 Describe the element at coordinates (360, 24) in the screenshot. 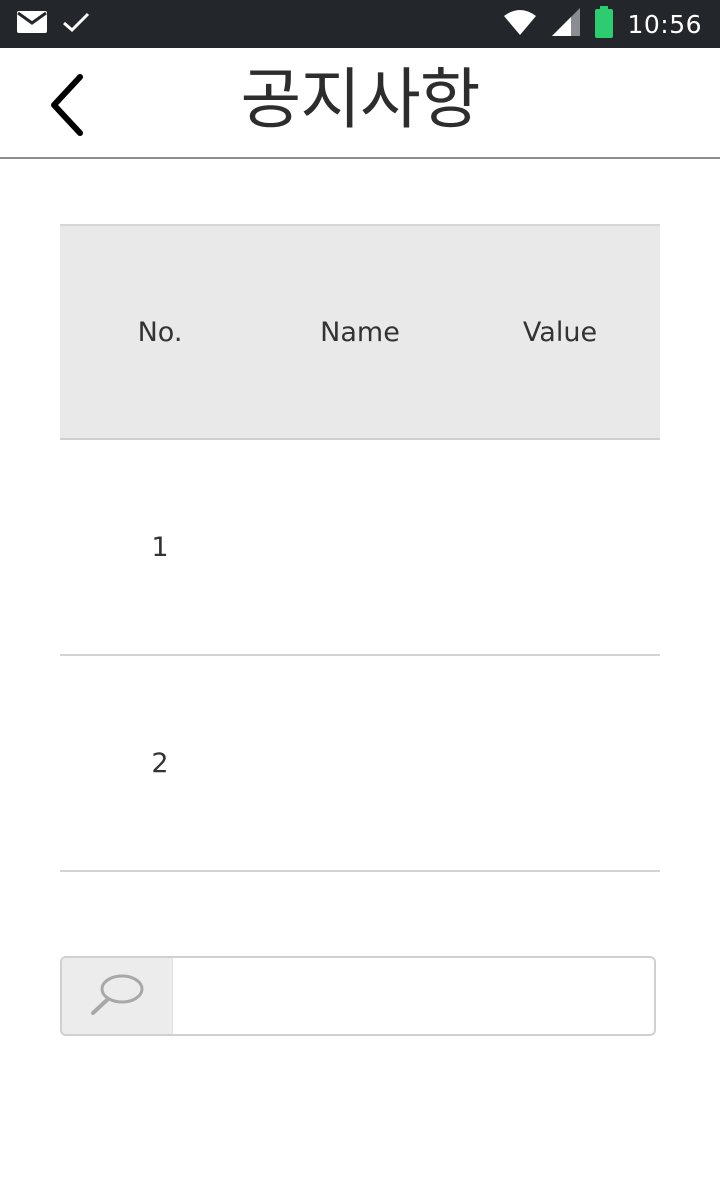

I see `status-bar: 10:56` at that location.